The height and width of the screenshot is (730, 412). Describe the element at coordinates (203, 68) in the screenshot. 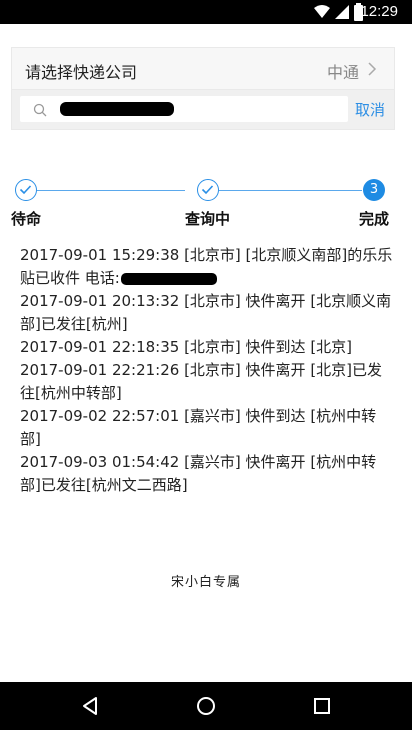

I see `courier-company-selector: 请选择快递公司 中通` at that location.